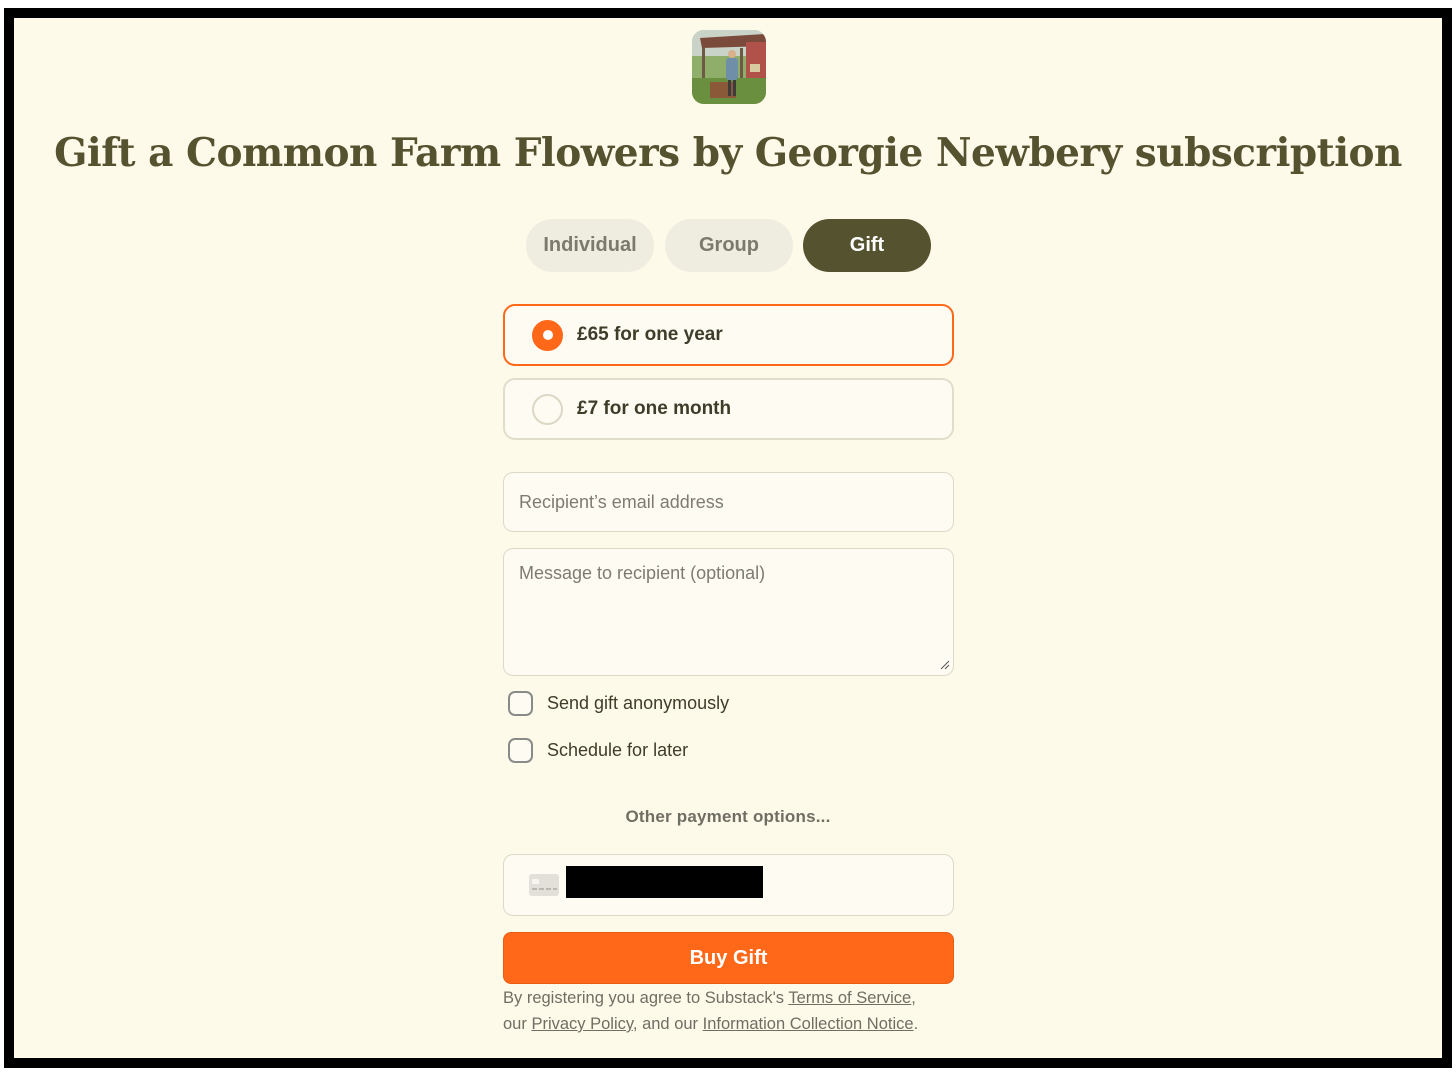  Describe the element at coordinates (728, 958) in the screenshot. I see `buy-gift-button: Buy Gift` at that location.